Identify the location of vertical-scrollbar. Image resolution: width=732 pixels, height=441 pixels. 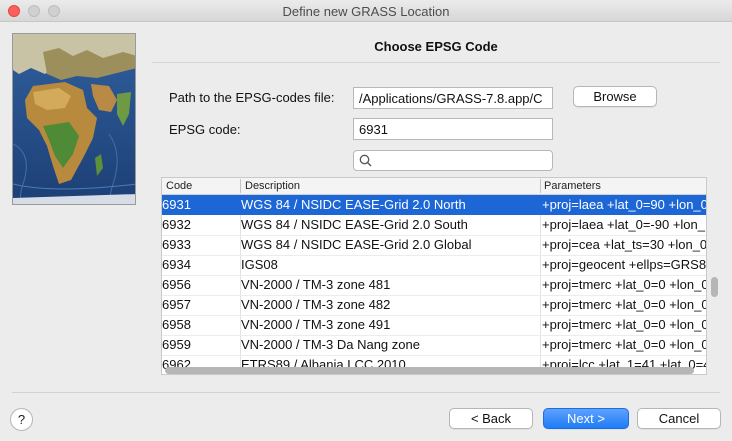
(714, 287).